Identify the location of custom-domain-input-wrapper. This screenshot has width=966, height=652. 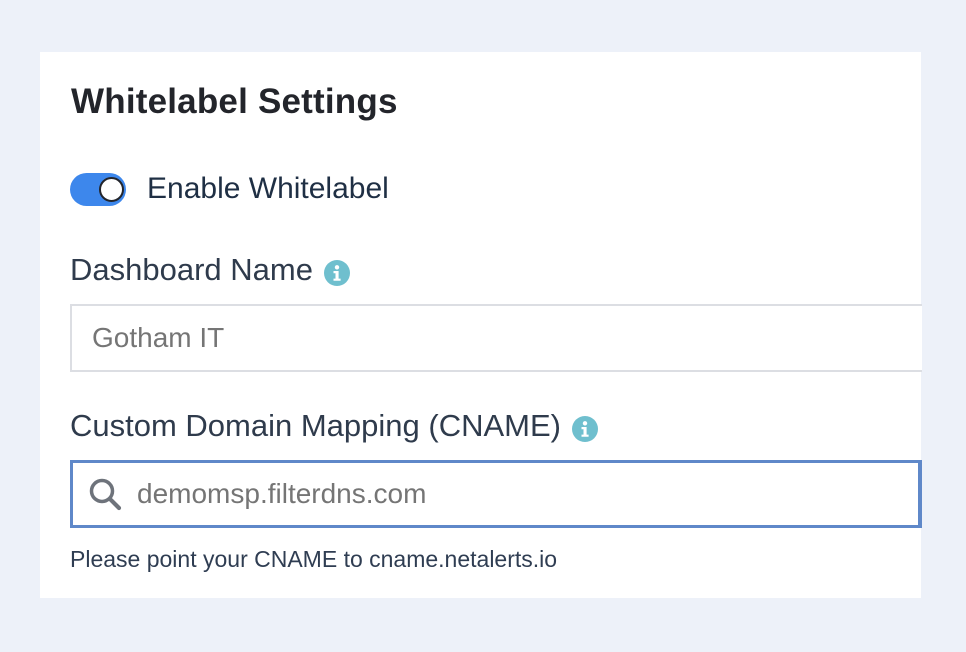
(496, 494).